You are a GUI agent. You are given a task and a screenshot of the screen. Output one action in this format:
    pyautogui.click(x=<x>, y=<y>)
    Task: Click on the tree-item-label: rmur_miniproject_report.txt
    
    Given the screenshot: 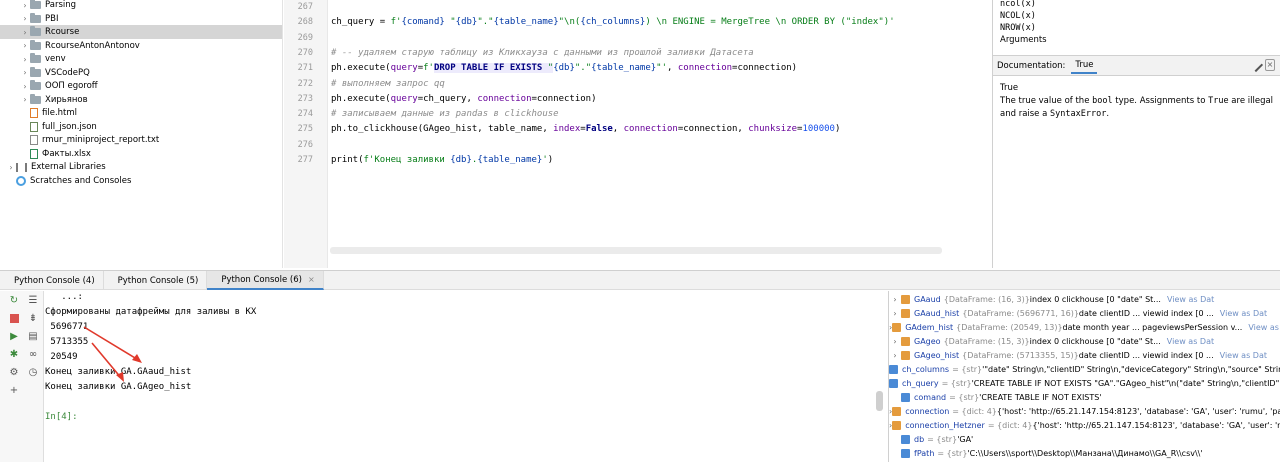 What is the action you would take?
    pyautogui.click(x=101, y=140)
    